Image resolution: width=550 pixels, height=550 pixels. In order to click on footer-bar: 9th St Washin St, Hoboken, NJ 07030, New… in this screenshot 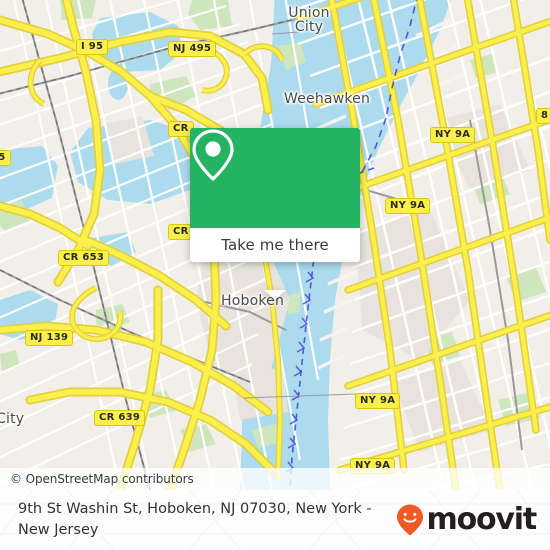, I will do `click(275, 520)`.